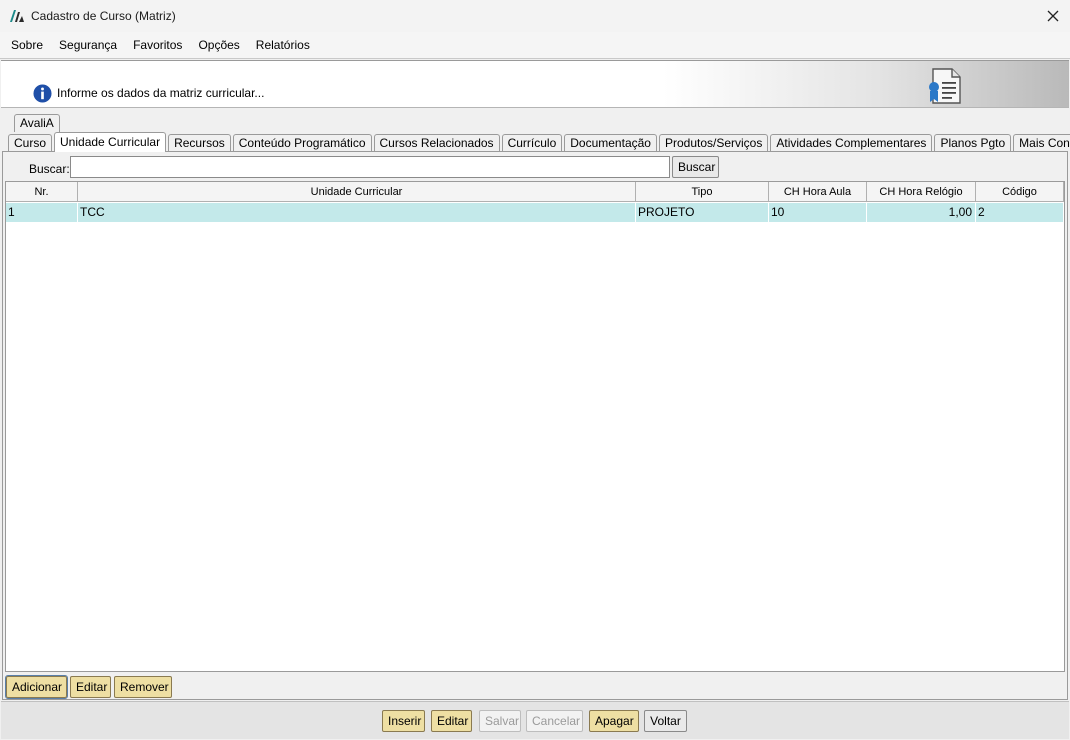 The width and height of the screenshot is (1070, 740). What do you see at coordinates (1020, 212) in the screenshot?
I see `cell-codigo: 2` at bounding box center [1020, 212].